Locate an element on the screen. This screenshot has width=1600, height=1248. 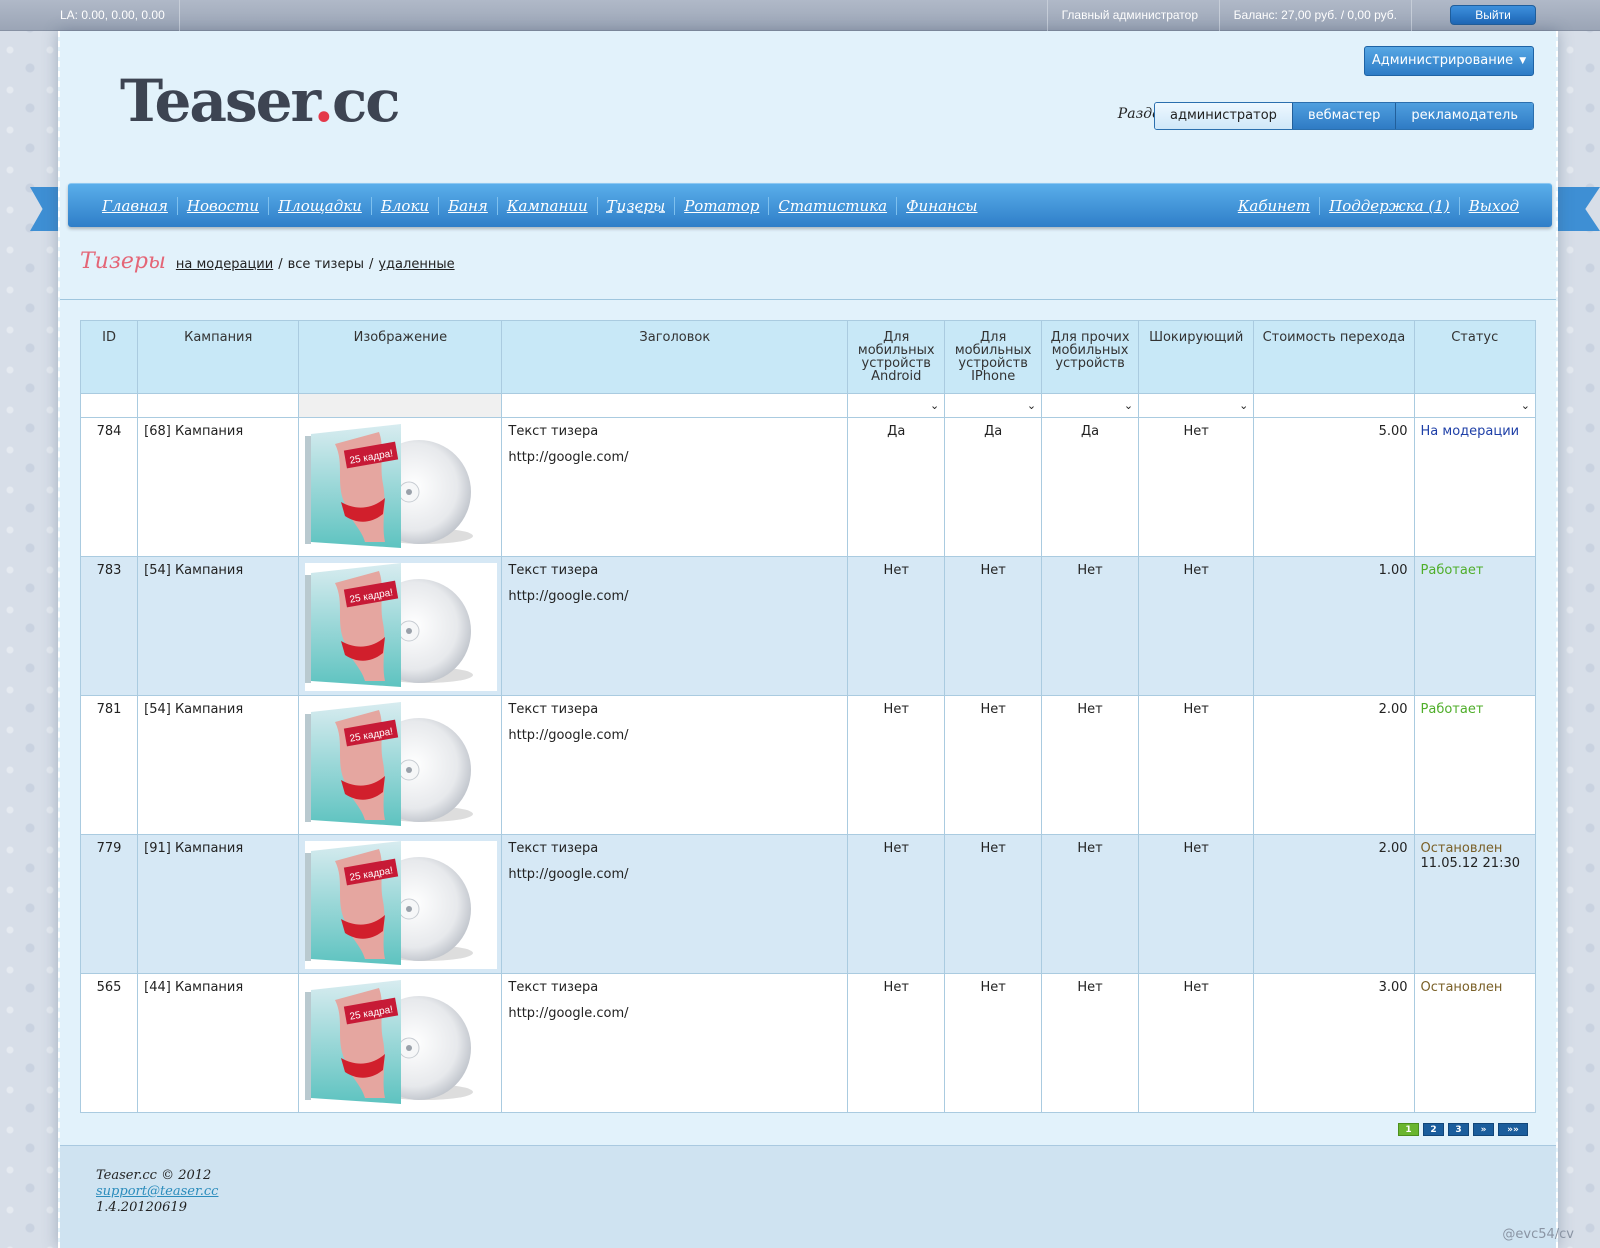
nav-home: Главная is located at coordinates (135, 206).